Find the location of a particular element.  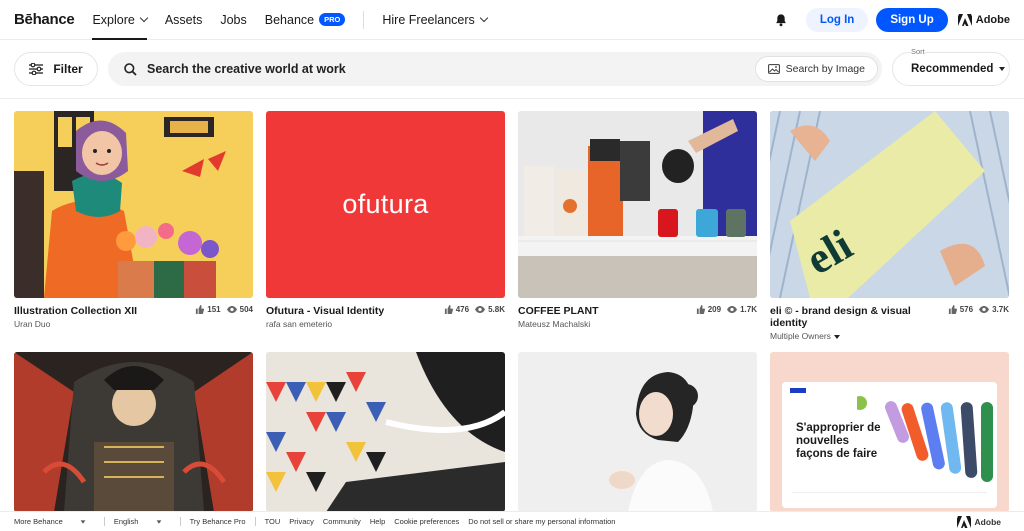

nav-behance-pro: Behance PRO is located at coordinates (305, 20).